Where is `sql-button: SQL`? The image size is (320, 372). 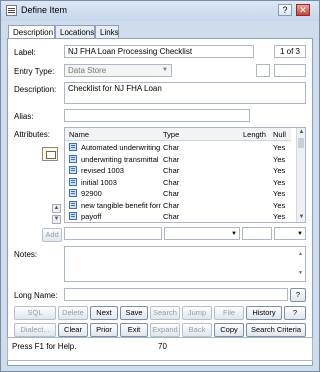 sql-button: SQL is located at coordinates (35, 313).